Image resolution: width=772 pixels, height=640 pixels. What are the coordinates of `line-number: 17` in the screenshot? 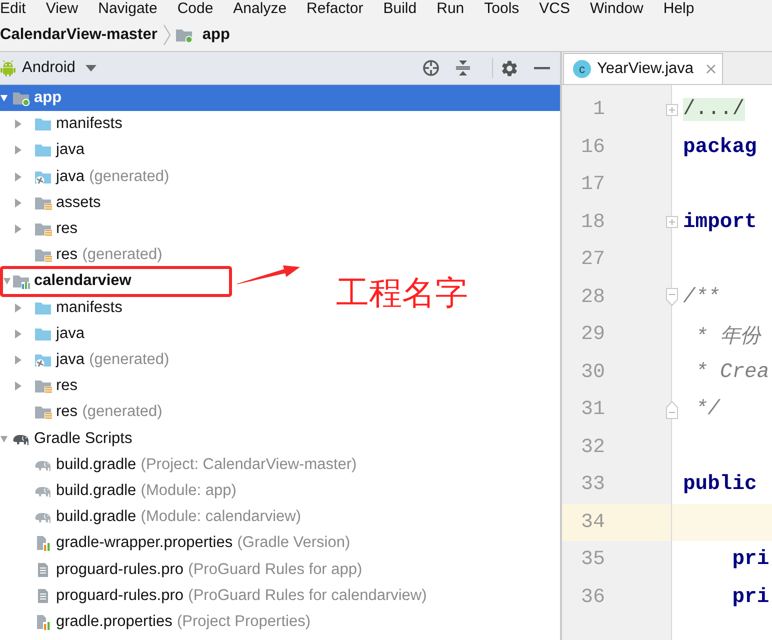 It's located at (592, 184).